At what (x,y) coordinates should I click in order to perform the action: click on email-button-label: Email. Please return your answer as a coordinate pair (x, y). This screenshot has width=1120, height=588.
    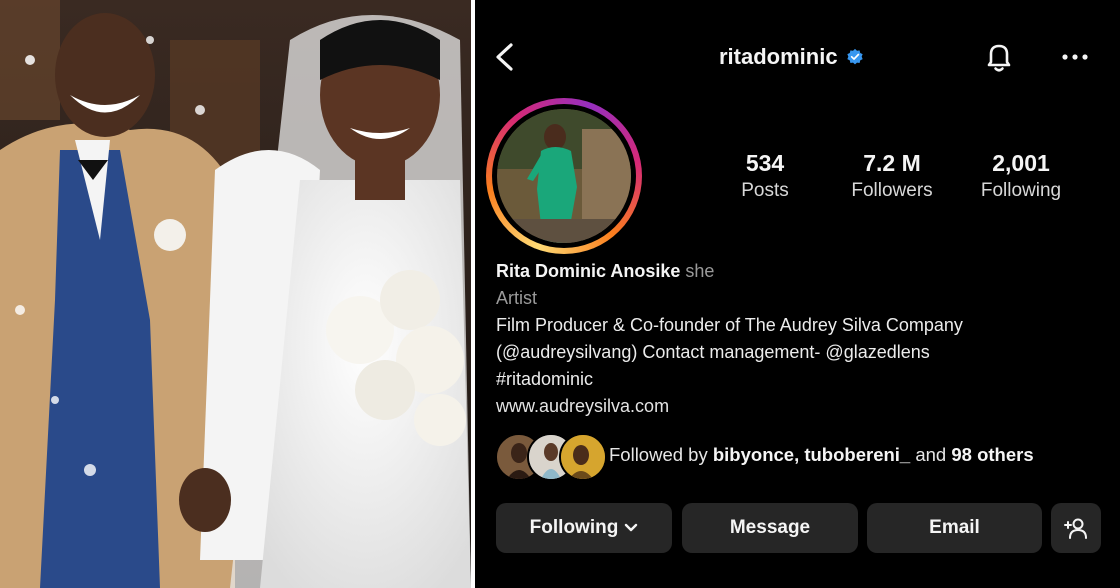
    Looking at the image, I should click on (954, 527).